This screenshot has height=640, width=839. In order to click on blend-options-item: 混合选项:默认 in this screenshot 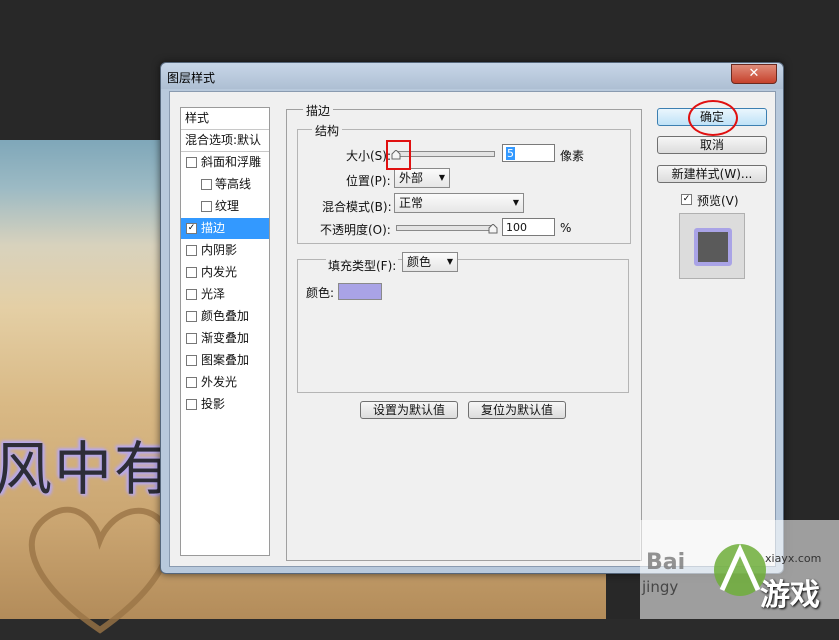, I will do `click(225, 141)`.